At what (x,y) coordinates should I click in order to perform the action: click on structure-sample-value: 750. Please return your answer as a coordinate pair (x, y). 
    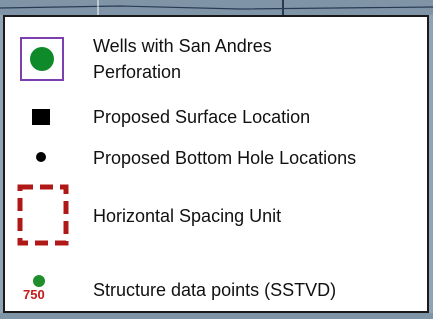
    Looking at the image, I should click on (34, 294).